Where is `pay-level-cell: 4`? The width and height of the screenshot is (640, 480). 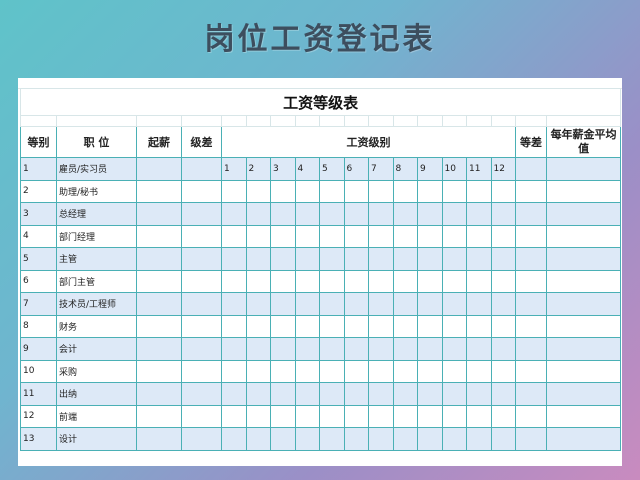 pay-level-cell: 4 is located at coordinates (307, 169).